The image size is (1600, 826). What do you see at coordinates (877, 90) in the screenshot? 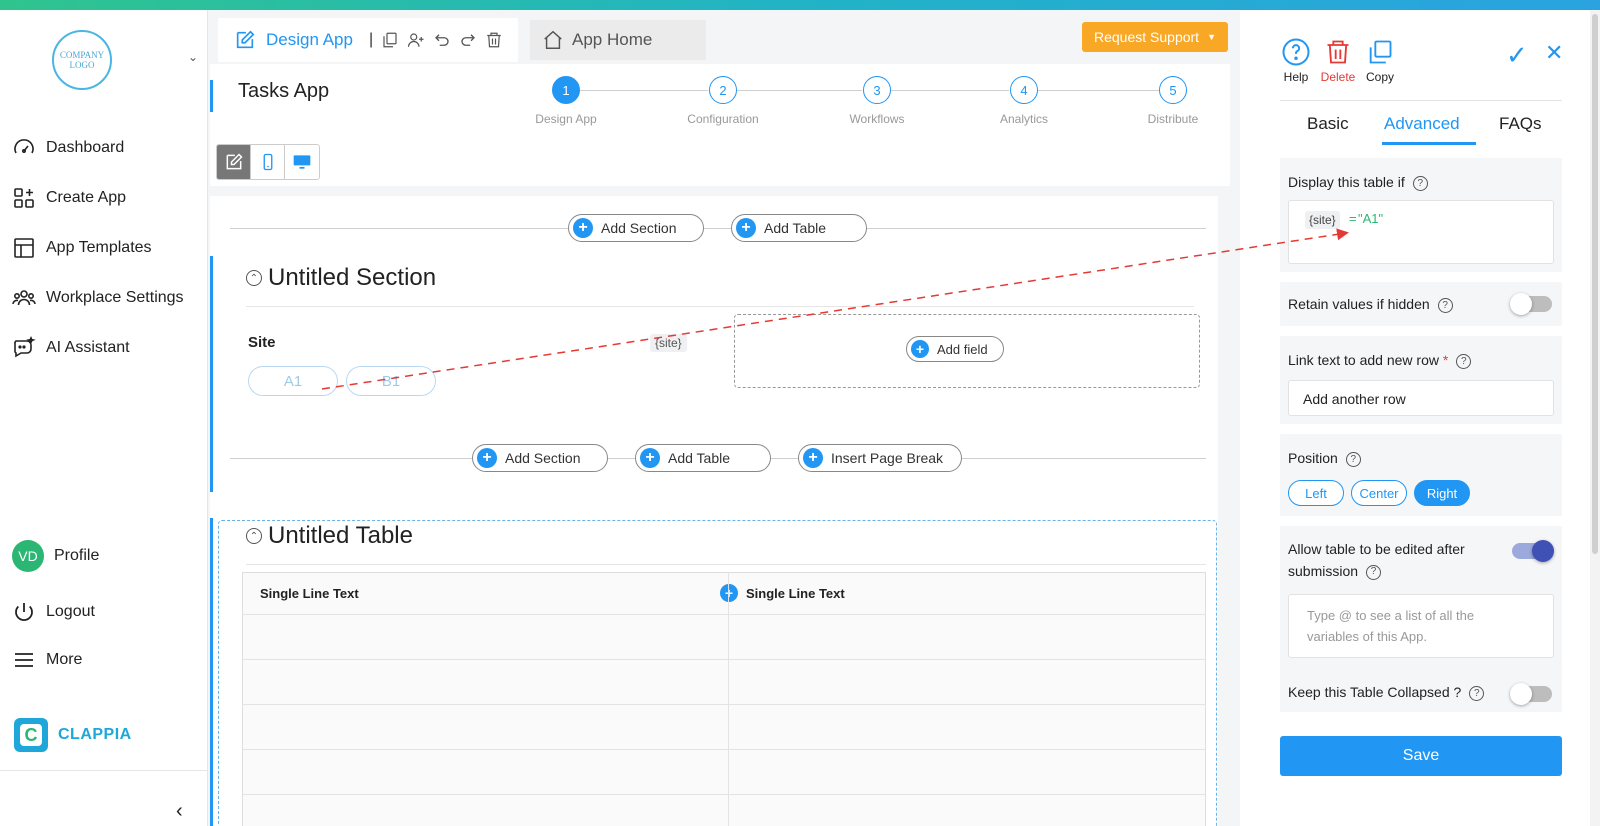
I see `step-number: 3` at bounding box center [877, 90].